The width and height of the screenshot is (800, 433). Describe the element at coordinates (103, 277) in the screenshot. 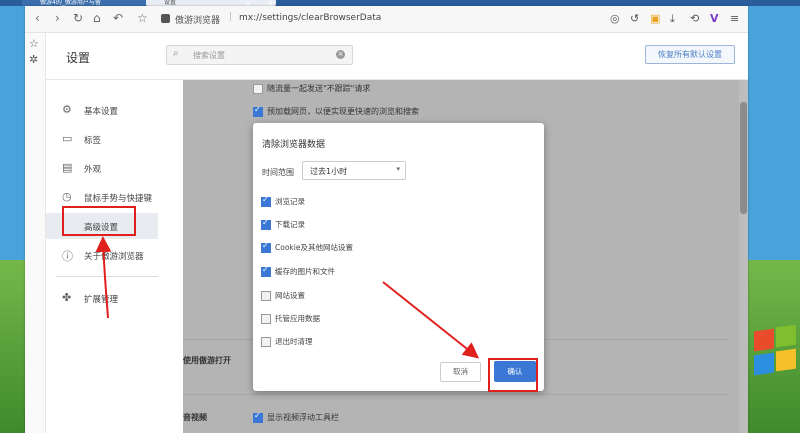

I see `arrow-to-advanced` at that location.